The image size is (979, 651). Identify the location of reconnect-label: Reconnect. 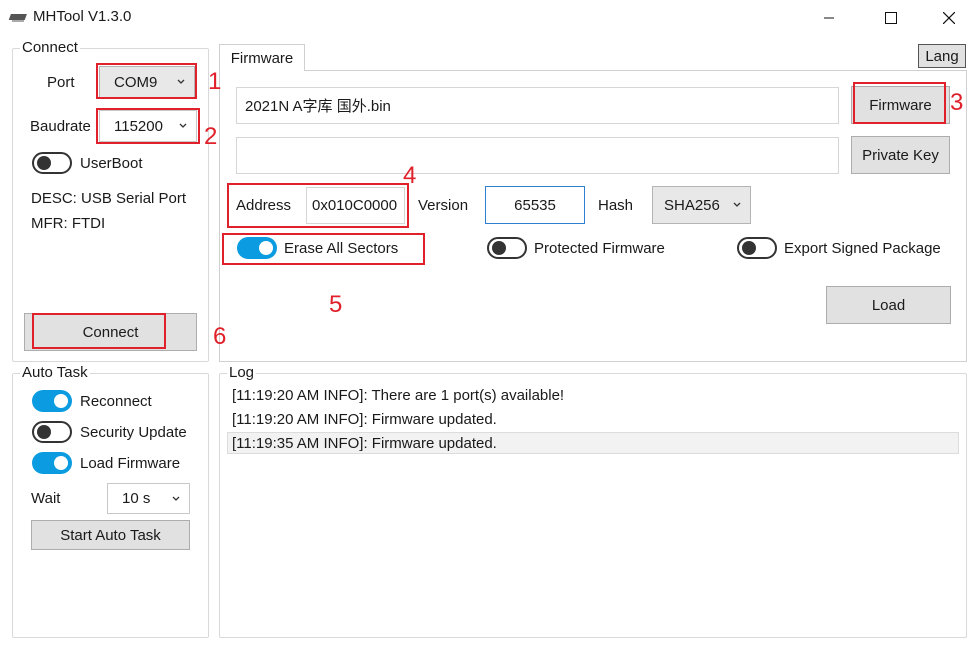
(116, 401).